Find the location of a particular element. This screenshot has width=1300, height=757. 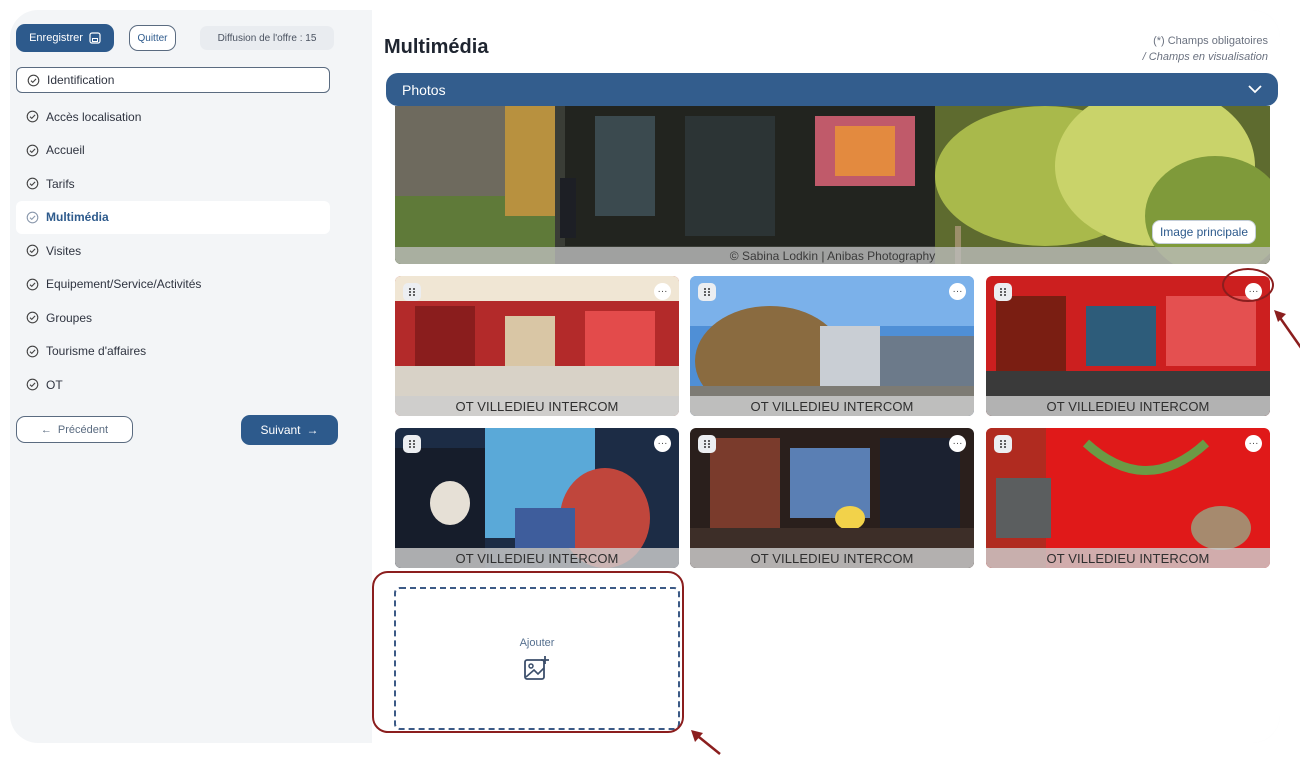

sidebar-item-visites: Visites is located at coordinates (173, 251).